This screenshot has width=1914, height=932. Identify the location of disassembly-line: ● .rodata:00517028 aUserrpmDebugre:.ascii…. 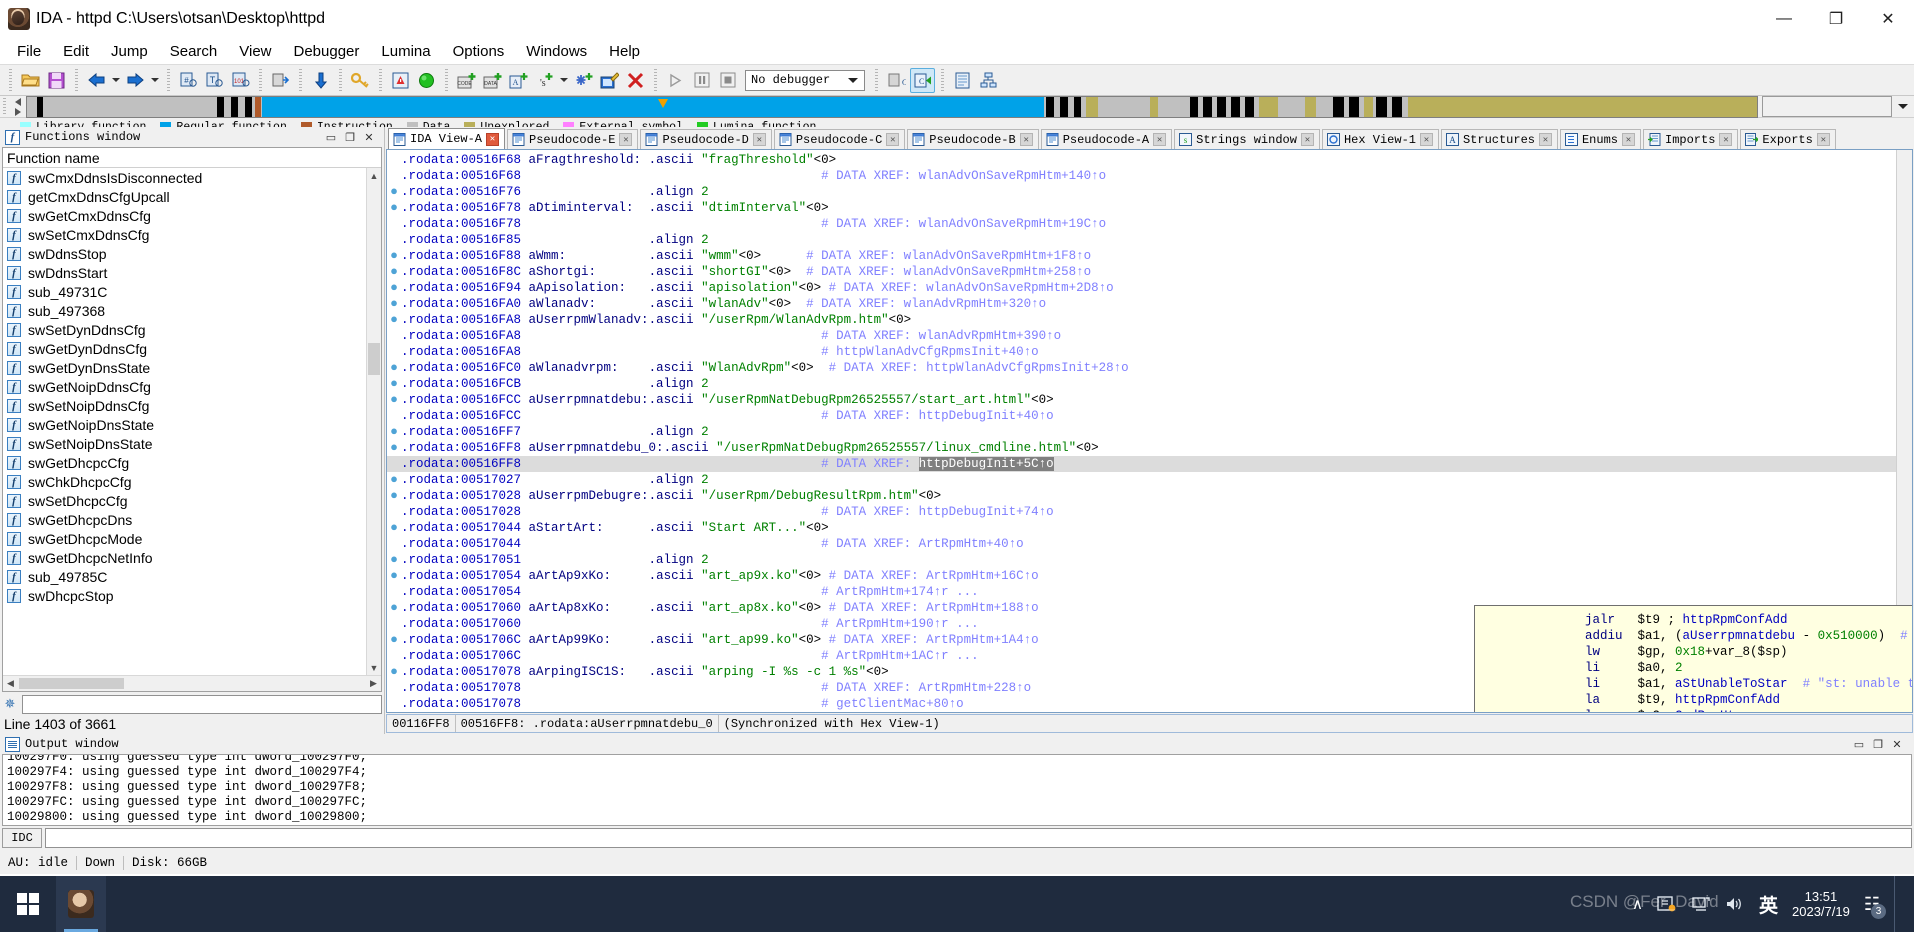
(1141, 496).